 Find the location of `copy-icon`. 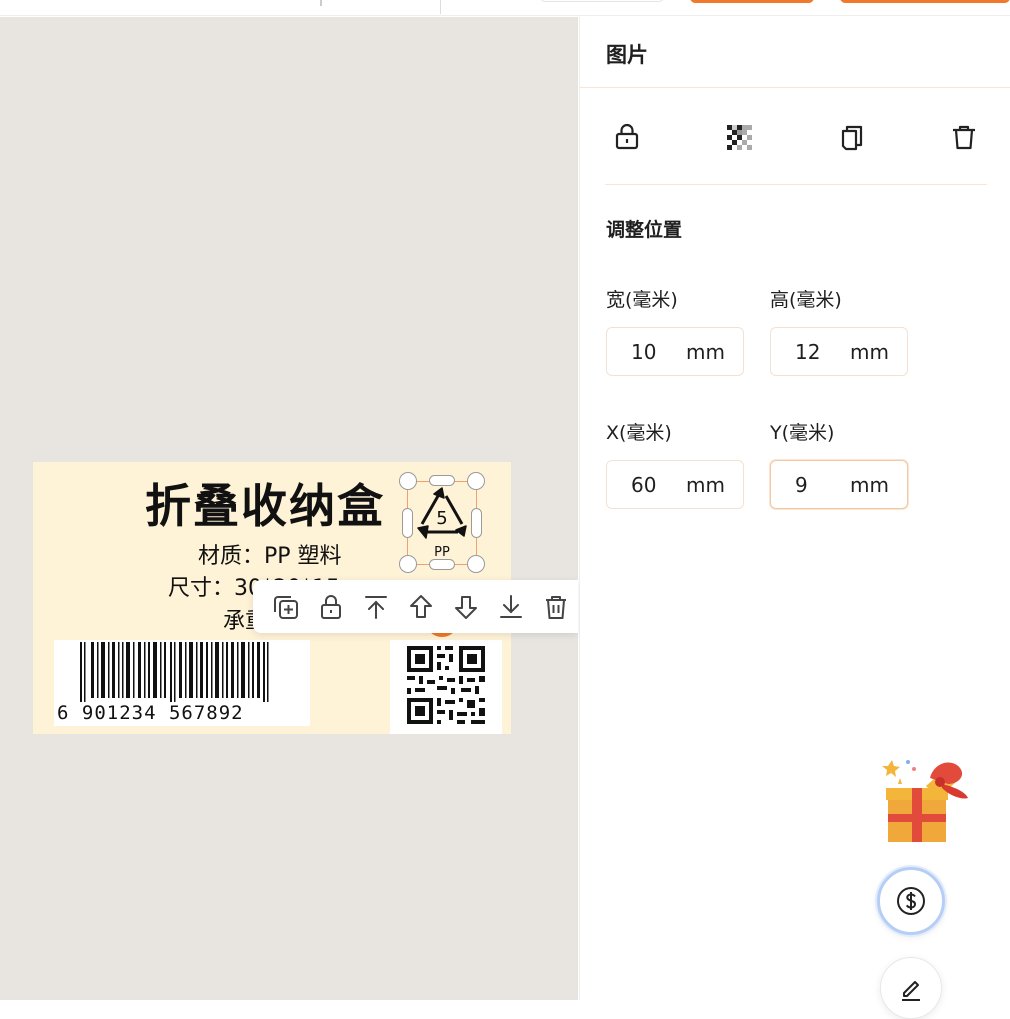

copy-icon is located at coordinates (852, 138).